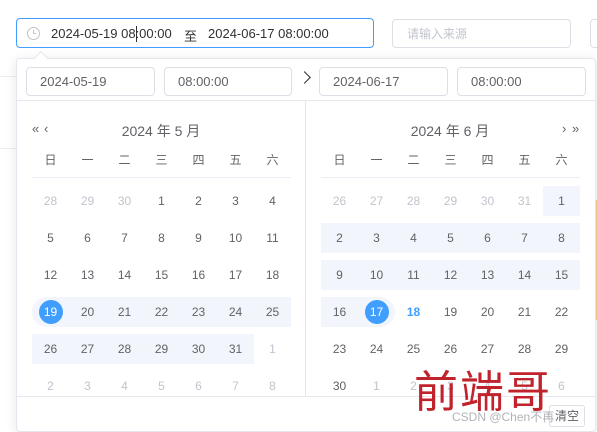 The width and height of the screenshot is (597, 432). What do you see at coordinates (111, 33) in the screenshot?
I see `range-start-value: 2024-05-19 08:00:00` at bounding box center [111, 33].